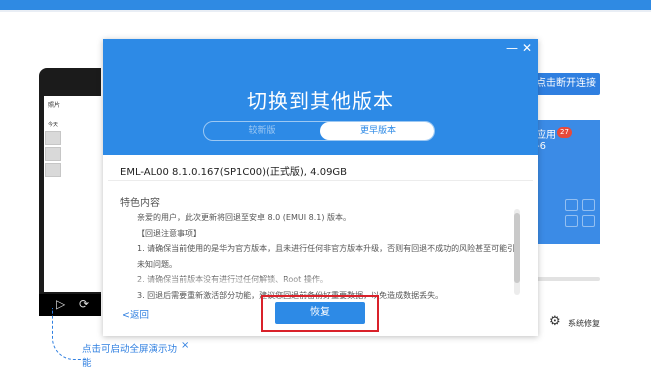  What do you see at coordinates (234, 172) in the screenshot?
I see `version-info: EML-AL00 8.1.0.167(SP1C00)(正式版), 4.09GB` at bounding box center [234, 172].